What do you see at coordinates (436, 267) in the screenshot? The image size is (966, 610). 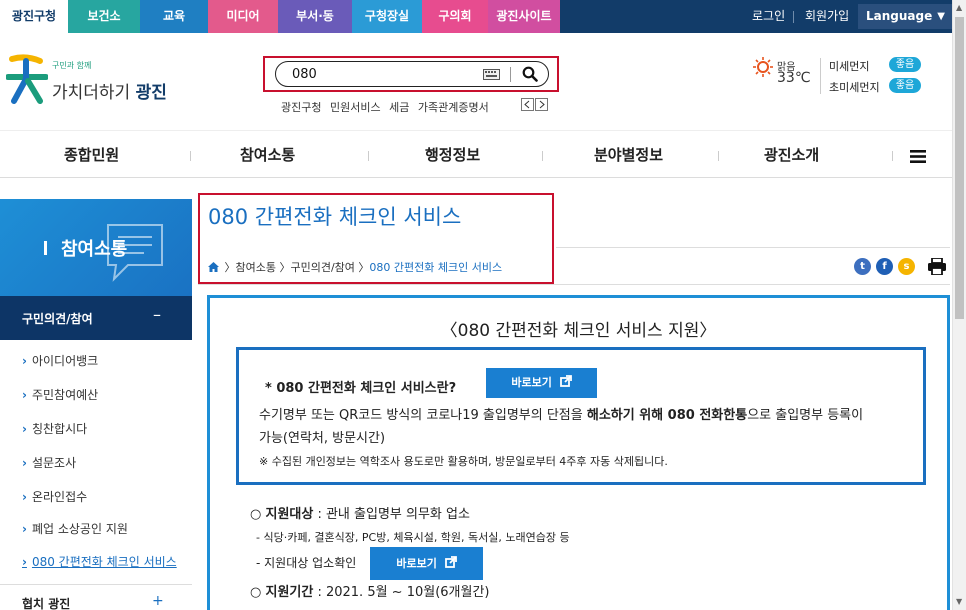 I see `breadcrumb-current: 080 간편전화 체크인 서비스` at bounding box center [436, 267].